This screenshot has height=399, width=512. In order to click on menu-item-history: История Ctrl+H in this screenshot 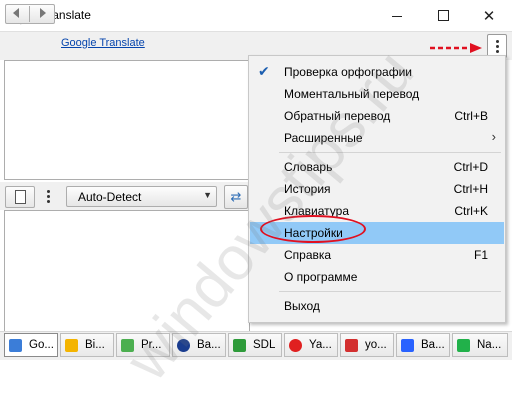, I will do `click(377, 189)`.